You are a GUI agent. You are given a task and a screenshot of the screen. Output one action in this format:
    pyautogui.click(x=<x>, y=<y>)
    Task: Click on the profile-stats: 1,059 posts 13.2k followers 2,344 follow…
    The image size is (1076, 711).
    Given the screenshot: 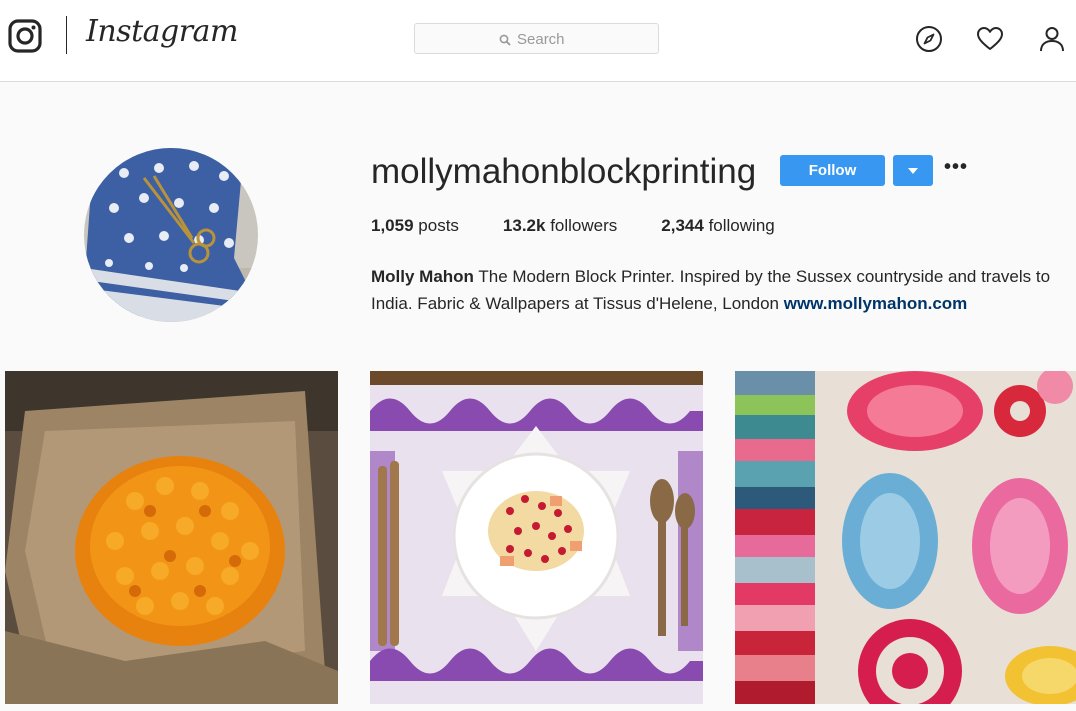 What is the action you would take?
    pyautogui.click(x=595, y=226)
    